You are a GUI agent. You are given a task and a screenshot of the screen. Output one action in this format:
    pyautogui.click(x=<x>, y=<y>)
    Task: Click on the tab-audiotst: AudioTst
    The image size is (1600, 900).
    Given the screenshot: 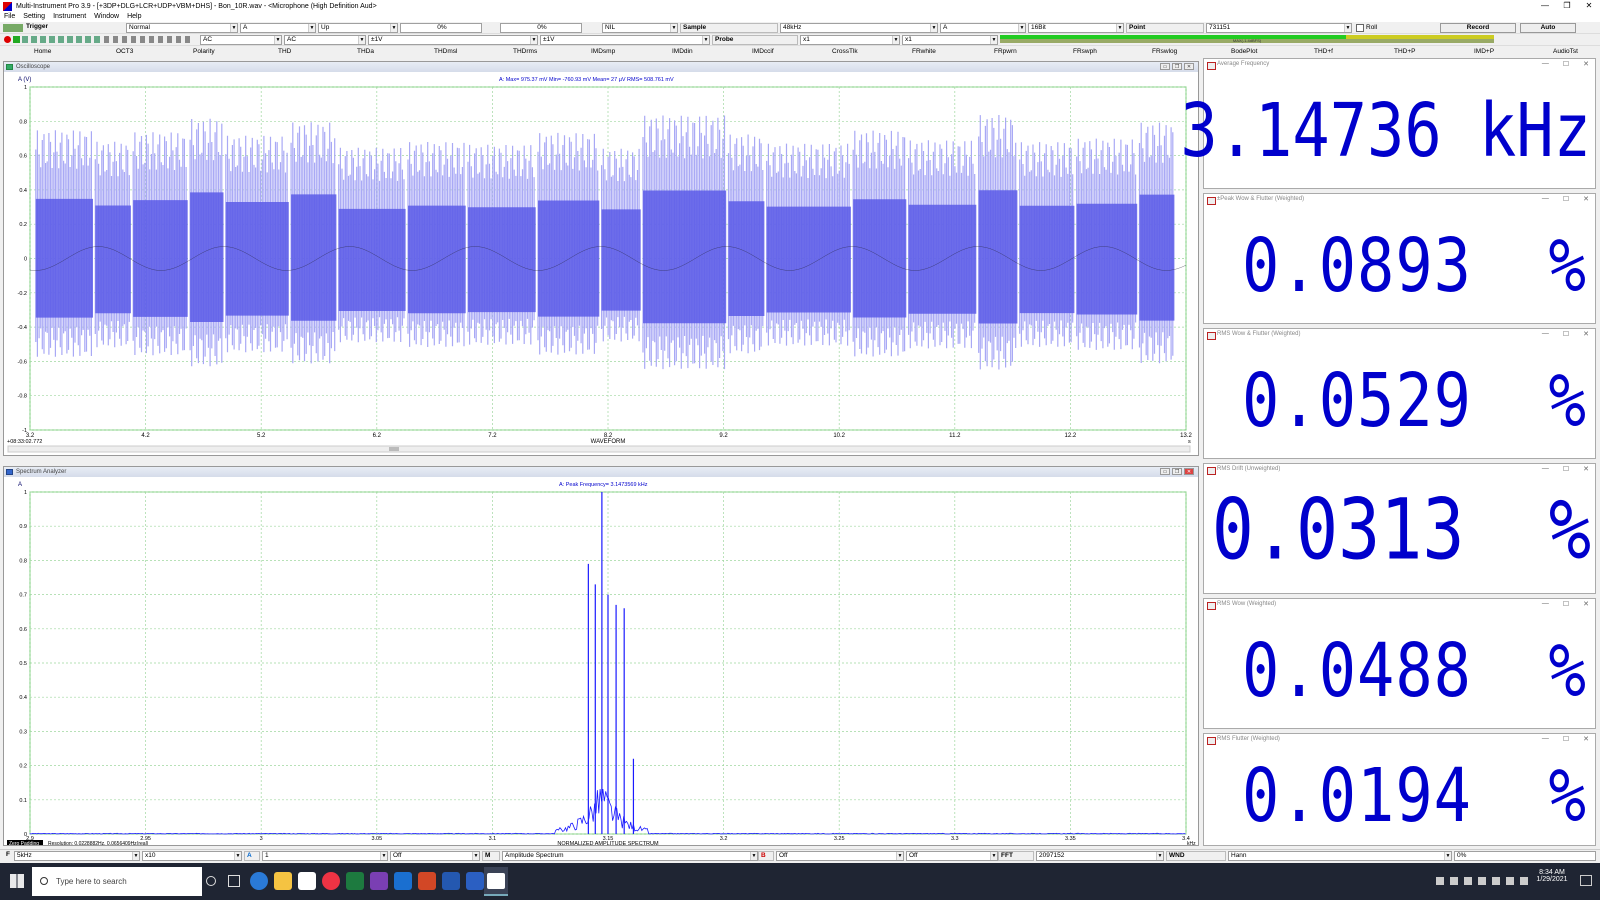 What is the action you would take?
    pyautogui.click(x=1565, y=52)
    